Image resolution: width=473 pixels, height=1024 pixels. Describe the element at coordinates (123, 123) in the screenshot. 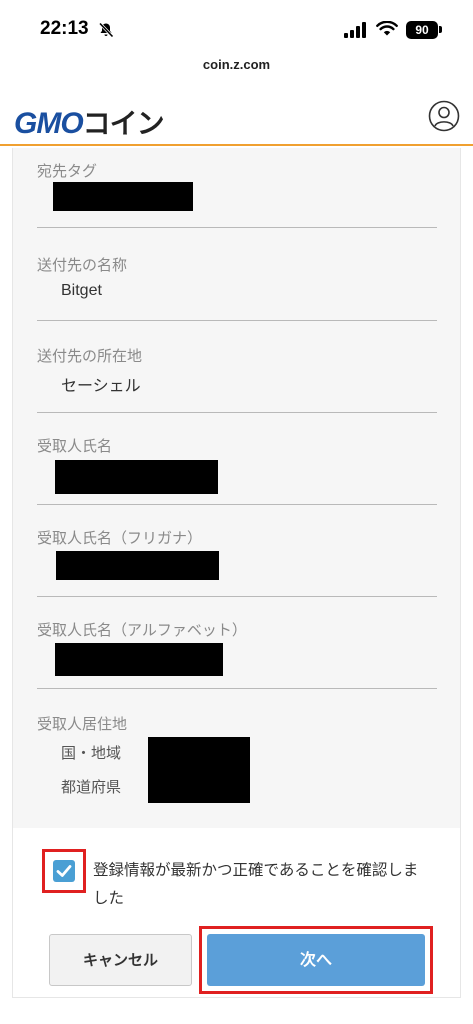

I see `logo-coin-text: コイン` at that location.